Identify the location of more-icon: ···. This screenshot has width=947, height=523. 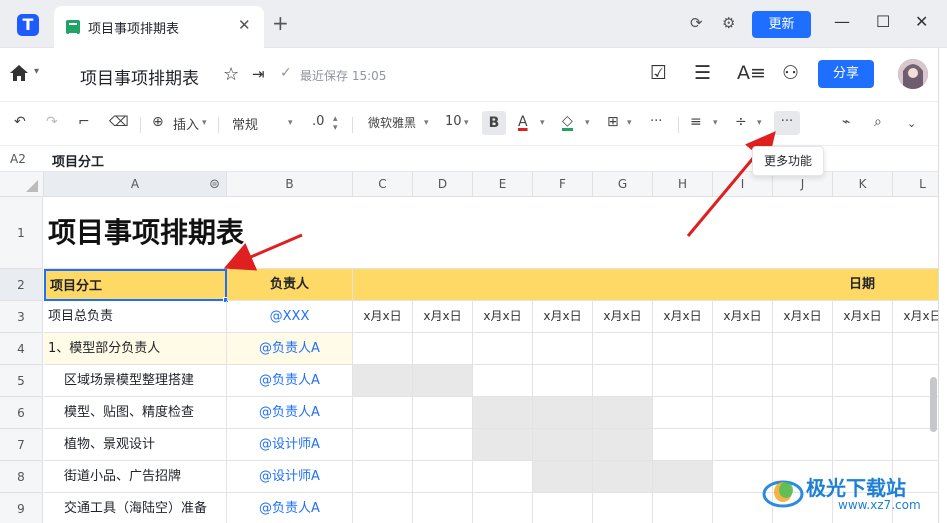
(656, 121).